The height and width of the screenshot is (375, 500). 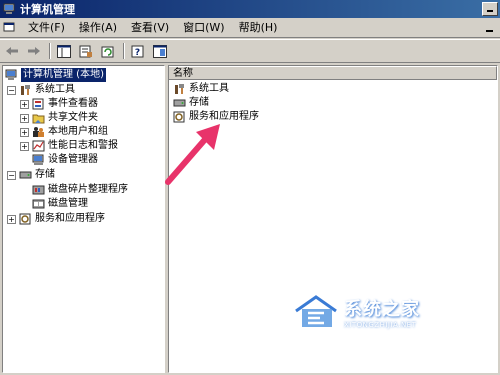 I want to click on document-minimize-button, so click(x=490, y=28).